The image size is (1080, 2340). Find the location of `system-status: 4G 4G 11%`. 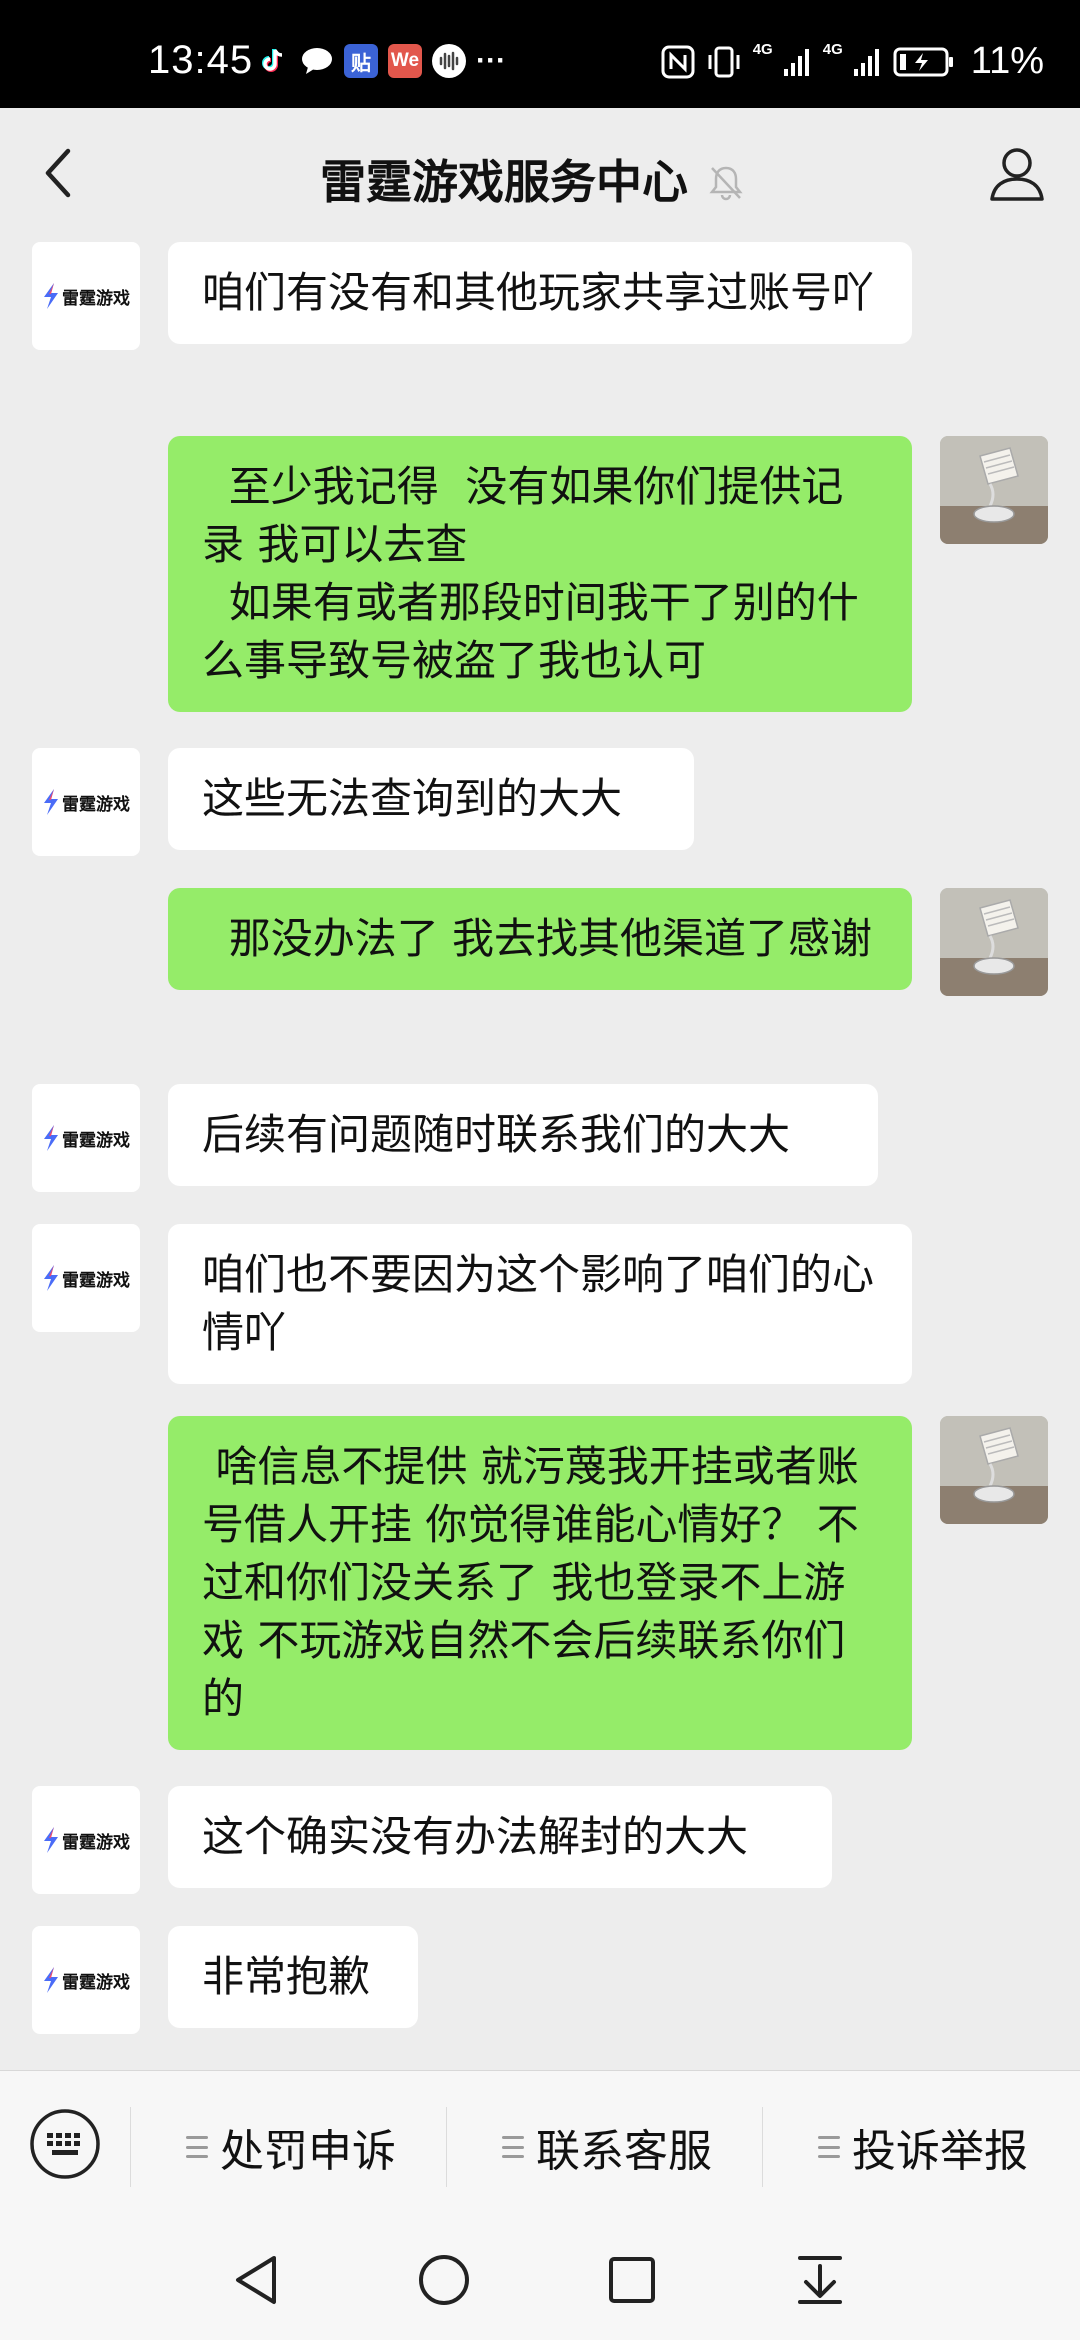

system-status: 4G 4G 11% is located at coordinates (852, 61).